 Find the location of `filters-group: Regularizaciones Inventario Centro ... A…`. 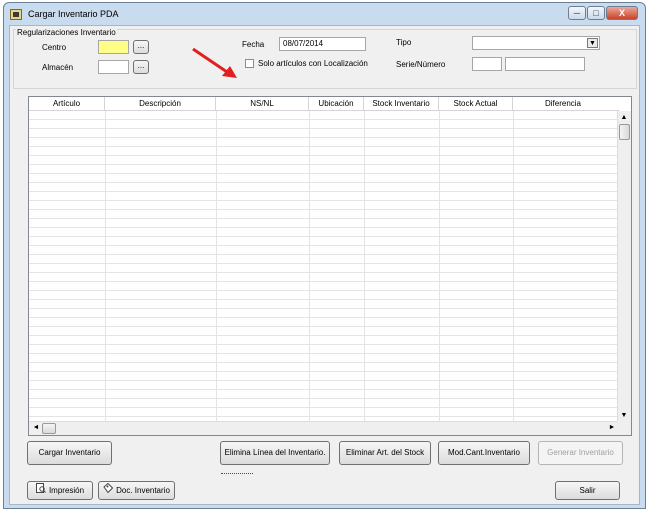

filters-group: Regularizaciones Inventario Centro ... A… is located at coordinates (325, 58).